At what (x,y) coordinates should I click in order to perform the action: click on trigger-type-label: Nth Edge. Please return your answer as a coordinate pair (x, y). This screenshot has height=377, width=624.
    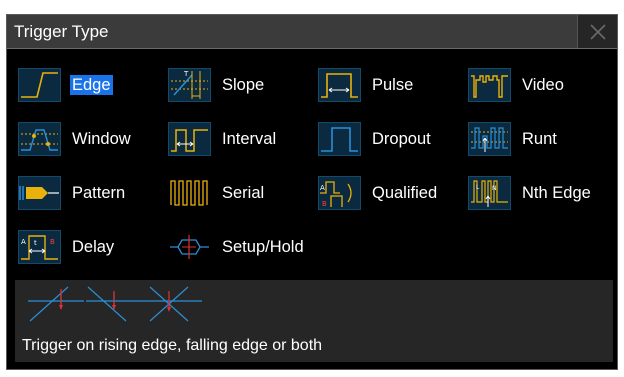
    Looking at the image, I should click on (556, 193).